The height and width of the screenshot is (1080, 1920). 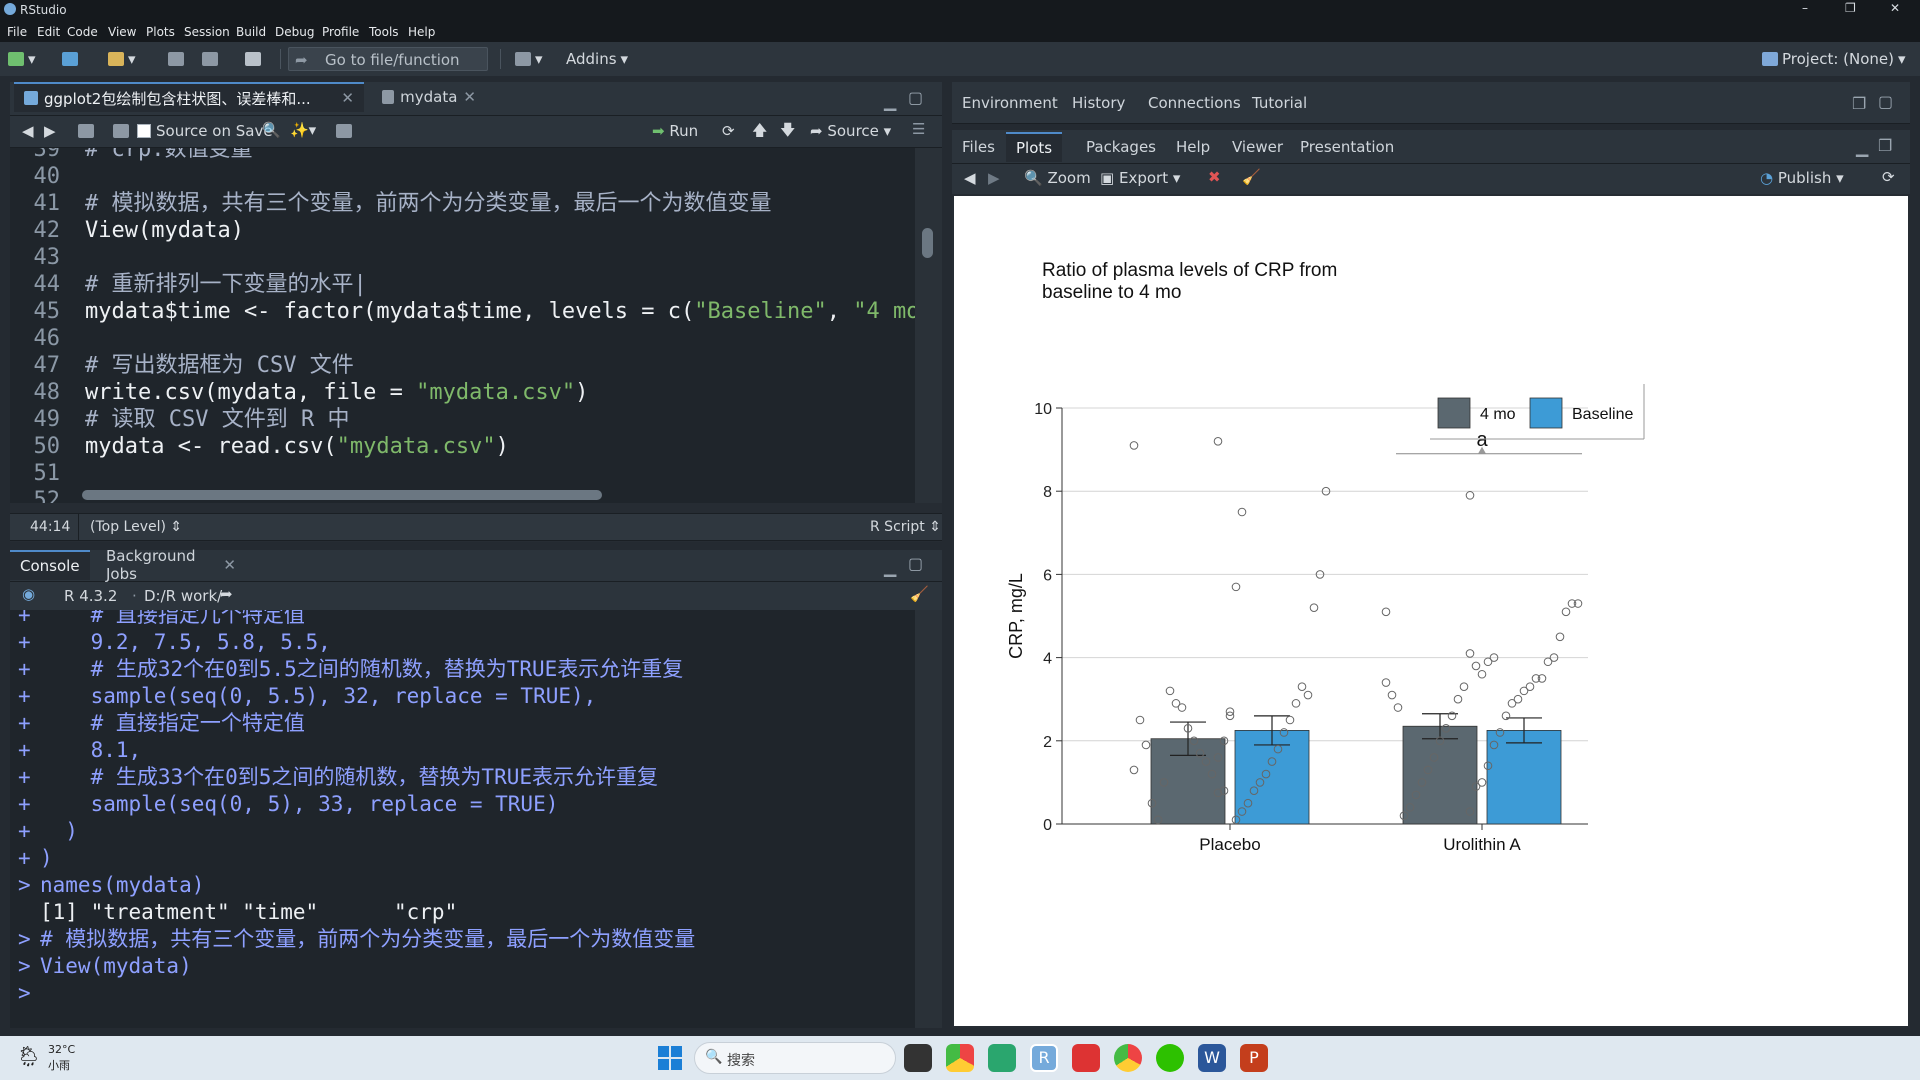 What do you see at coordinates (918, 1058) in the screenshot?
I see `task-view-icon` at bounding box center [918, 1058].